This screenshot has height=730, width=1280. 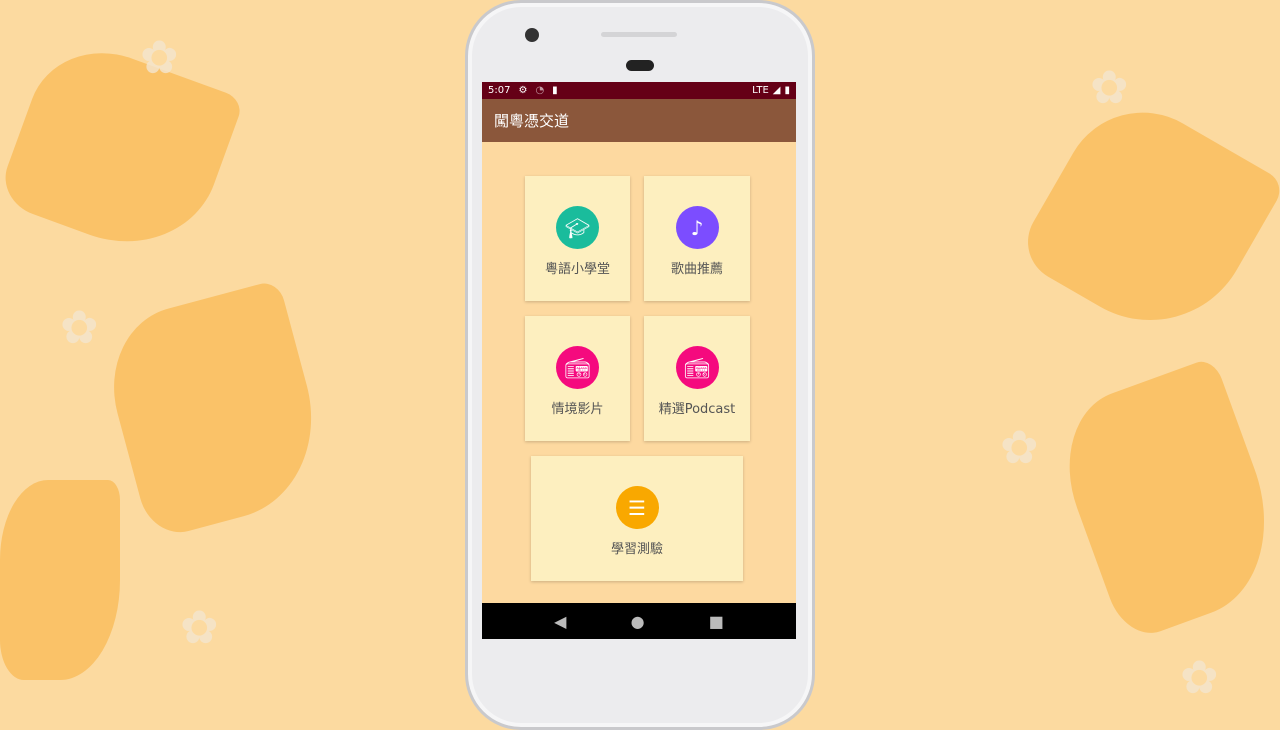 I want to click on menu-card-cantonese-class: 🎓︎ 粵語小學堂, so click(x=577, y=238).